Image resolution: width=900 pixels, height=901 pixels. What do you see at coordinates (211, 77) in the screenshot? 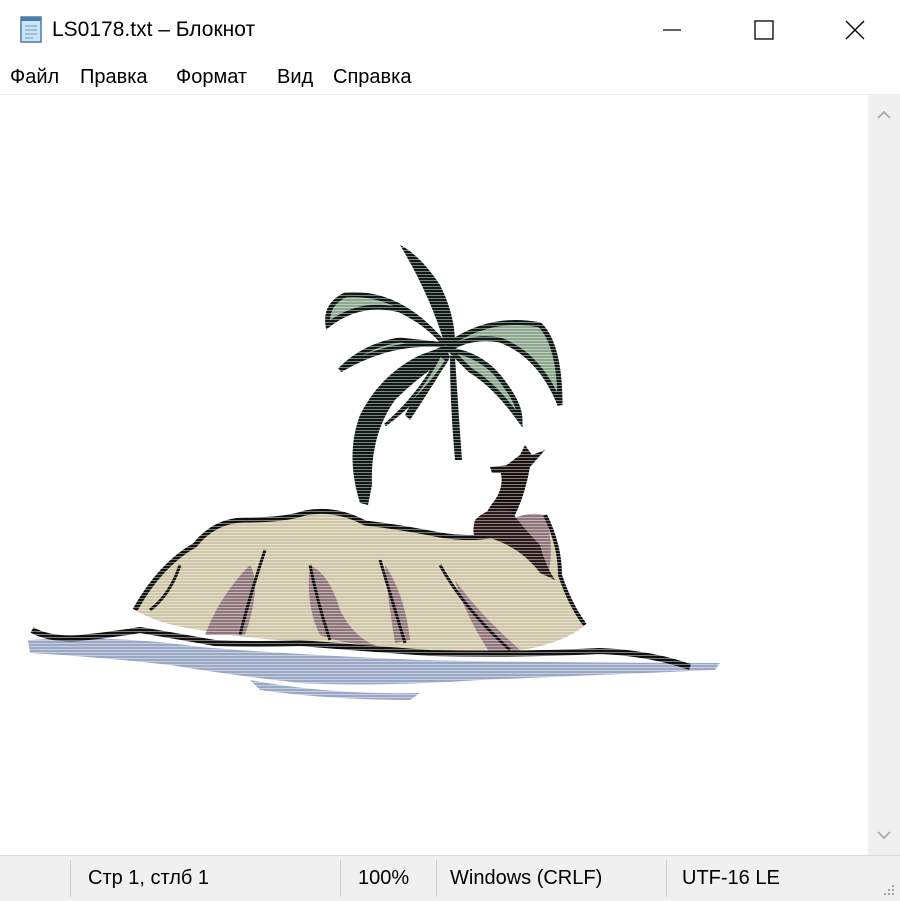
I see `menu-format: Формат` at bounding box center [211, 77].